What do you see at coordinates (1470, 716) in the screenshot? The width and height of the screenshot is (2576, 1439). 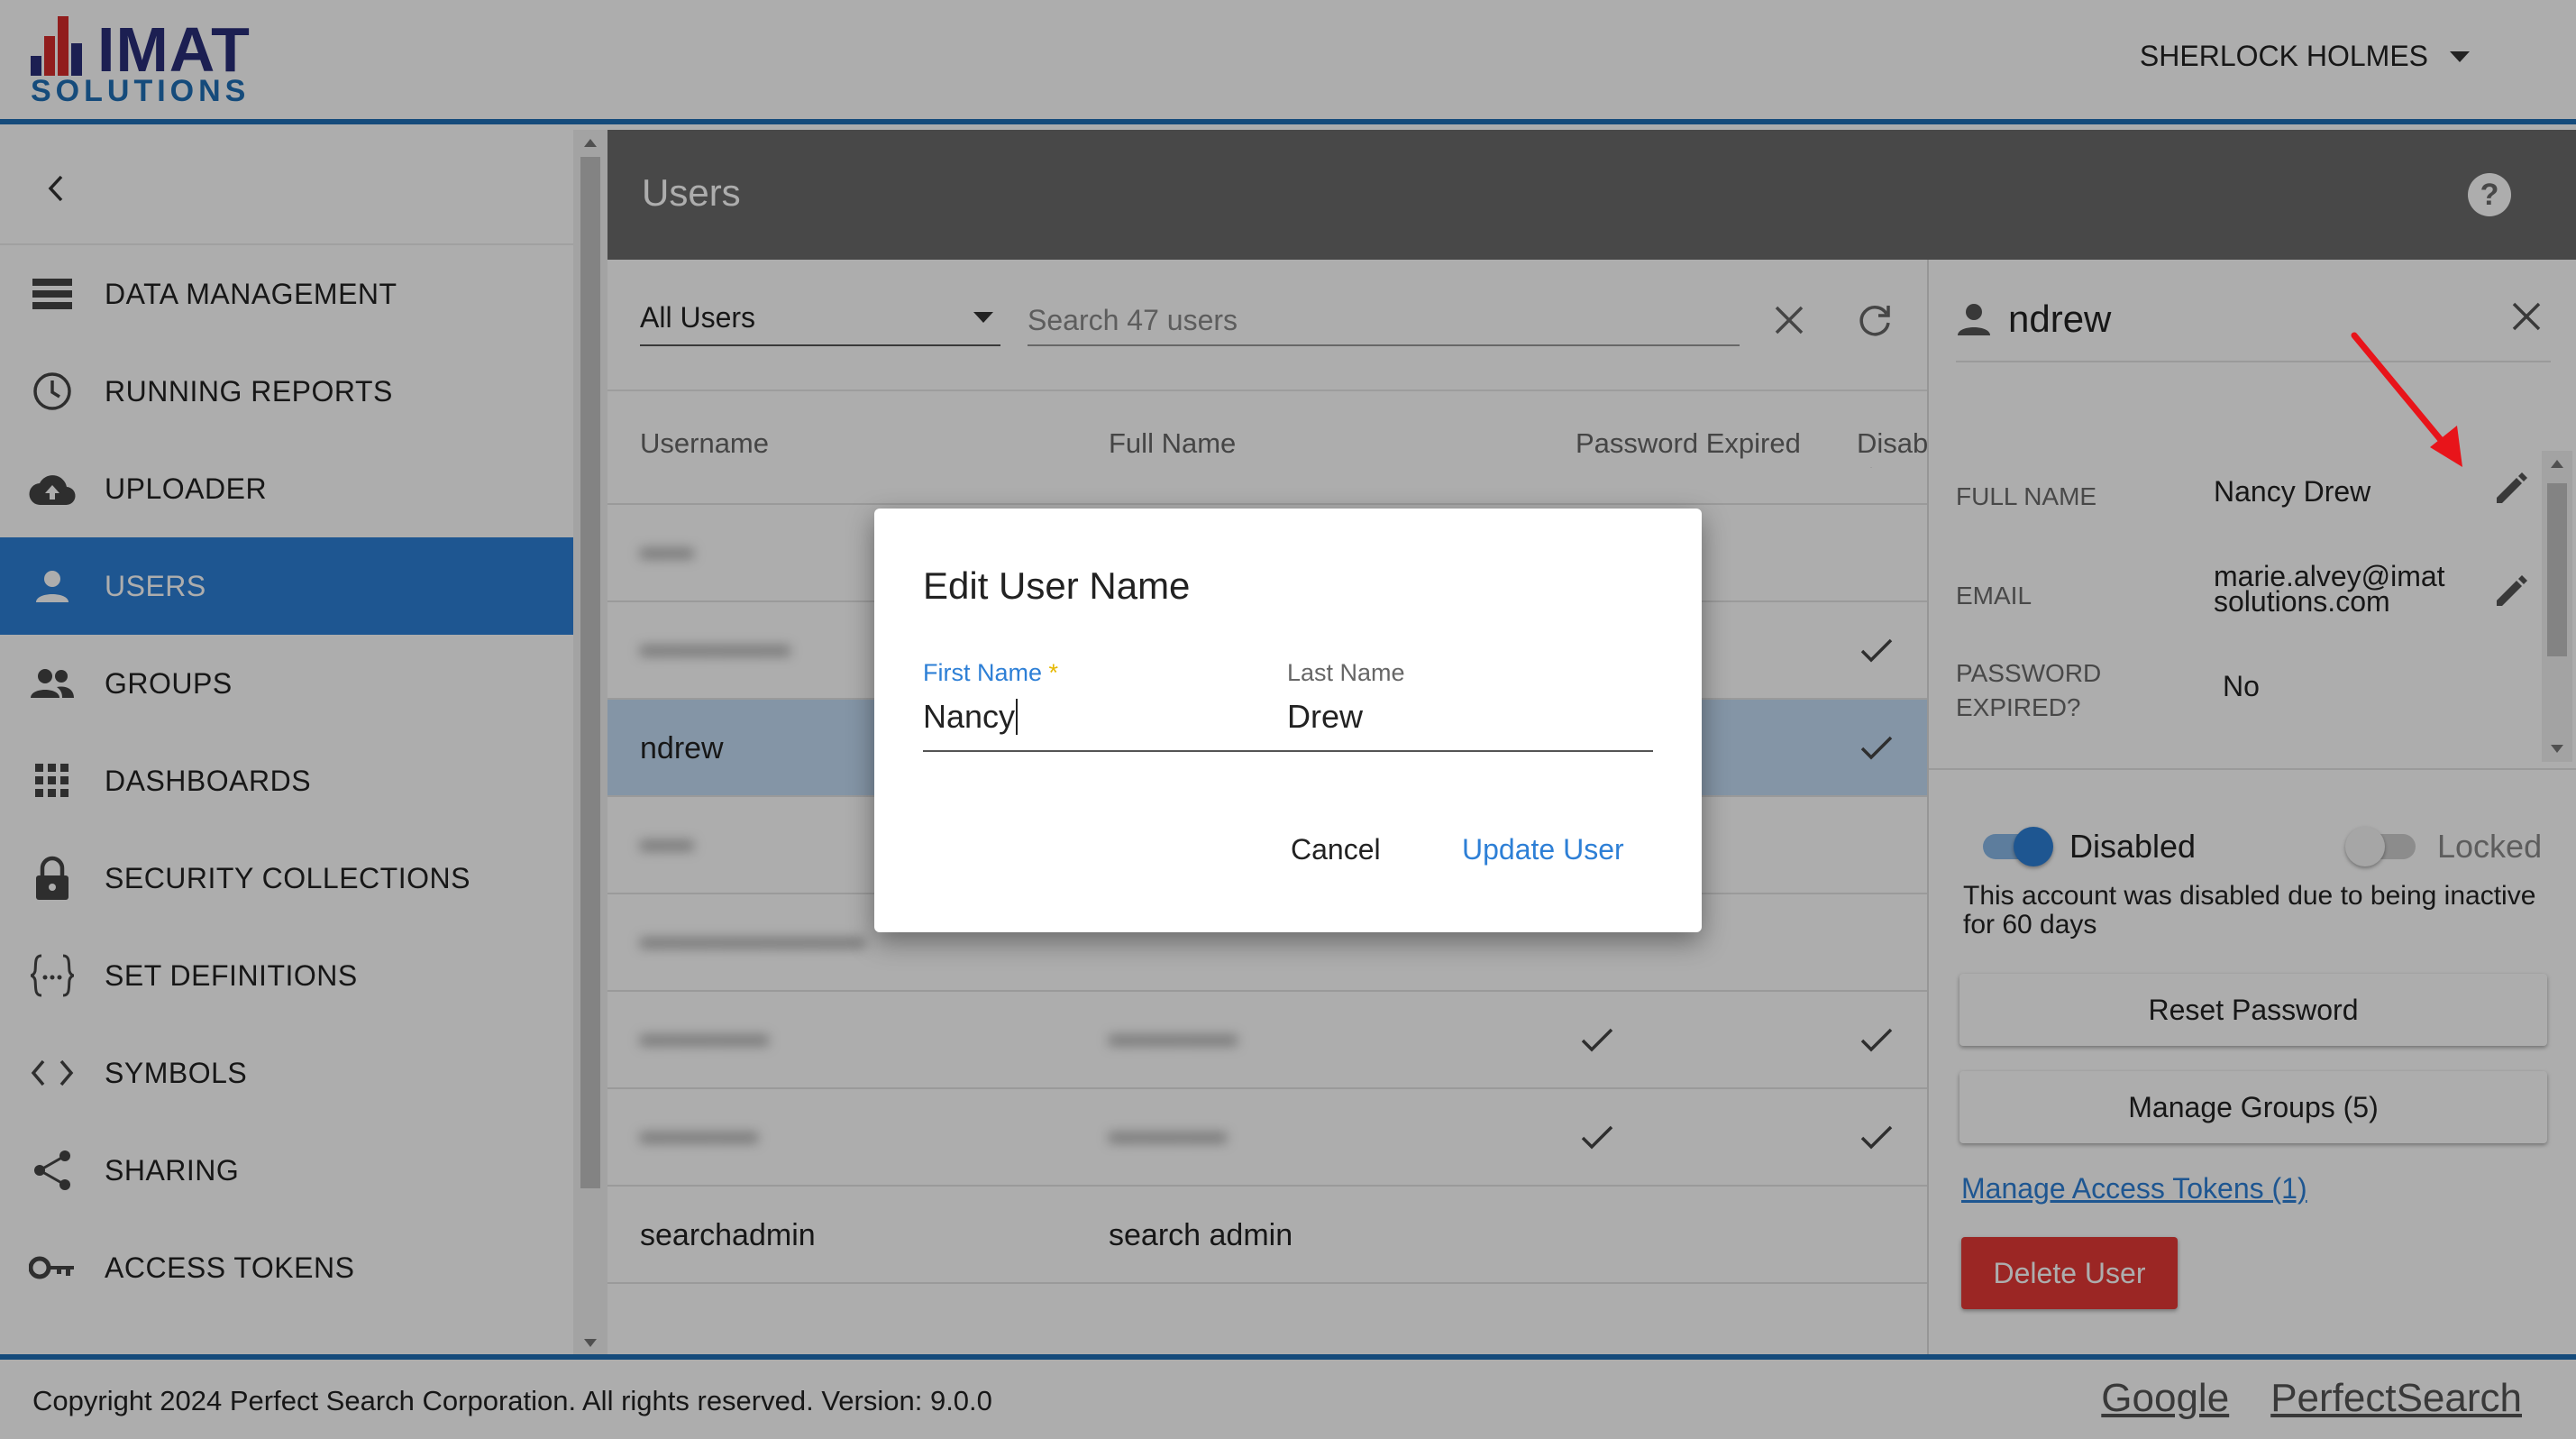 I see `last-name-input: Drew` at bounding box center [1470, 716].